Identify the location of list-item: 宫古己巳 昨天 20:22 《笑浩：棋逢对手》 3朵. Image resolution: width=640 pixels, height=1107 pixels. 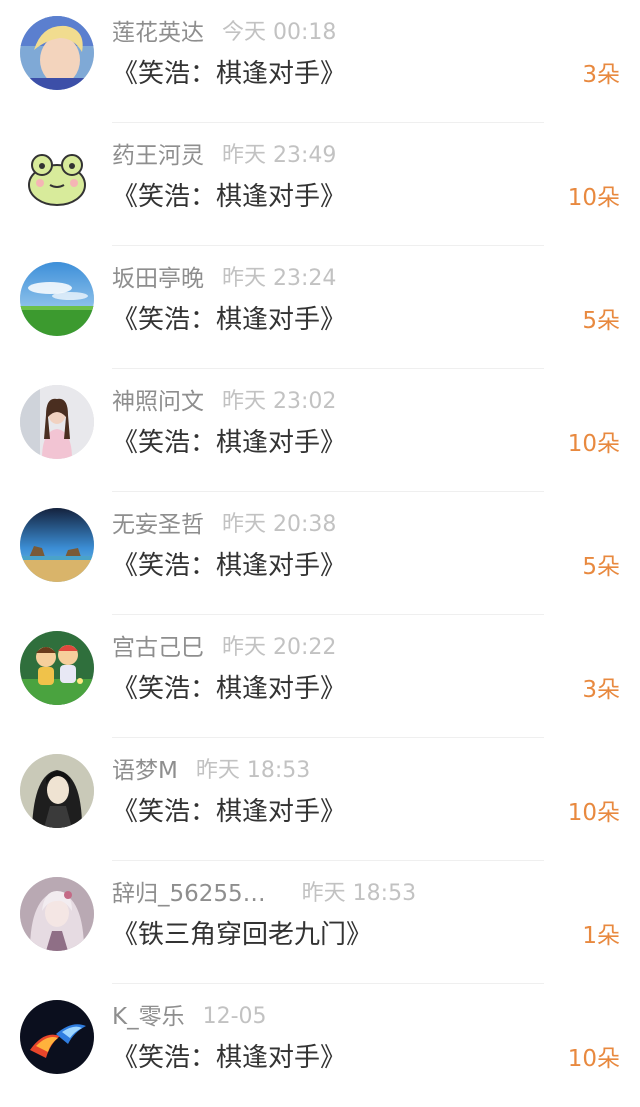
(320, 676).